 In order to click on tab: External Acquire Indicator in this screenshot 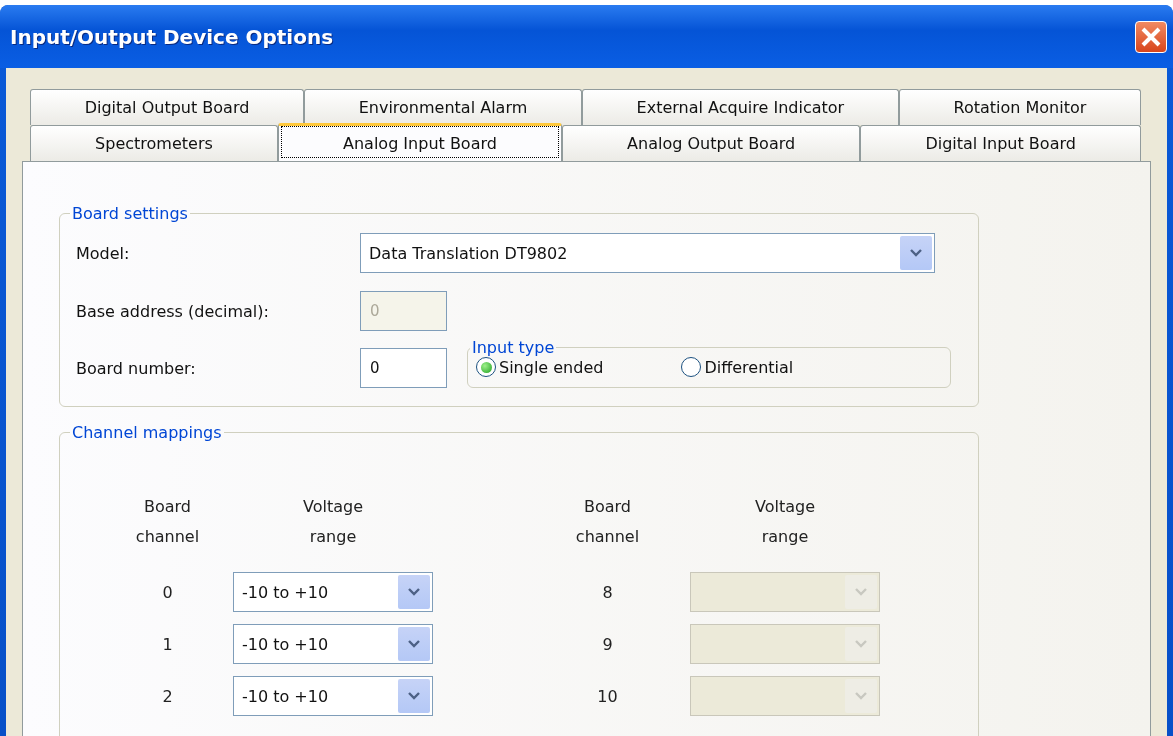, I will do `click(740, 107)`.